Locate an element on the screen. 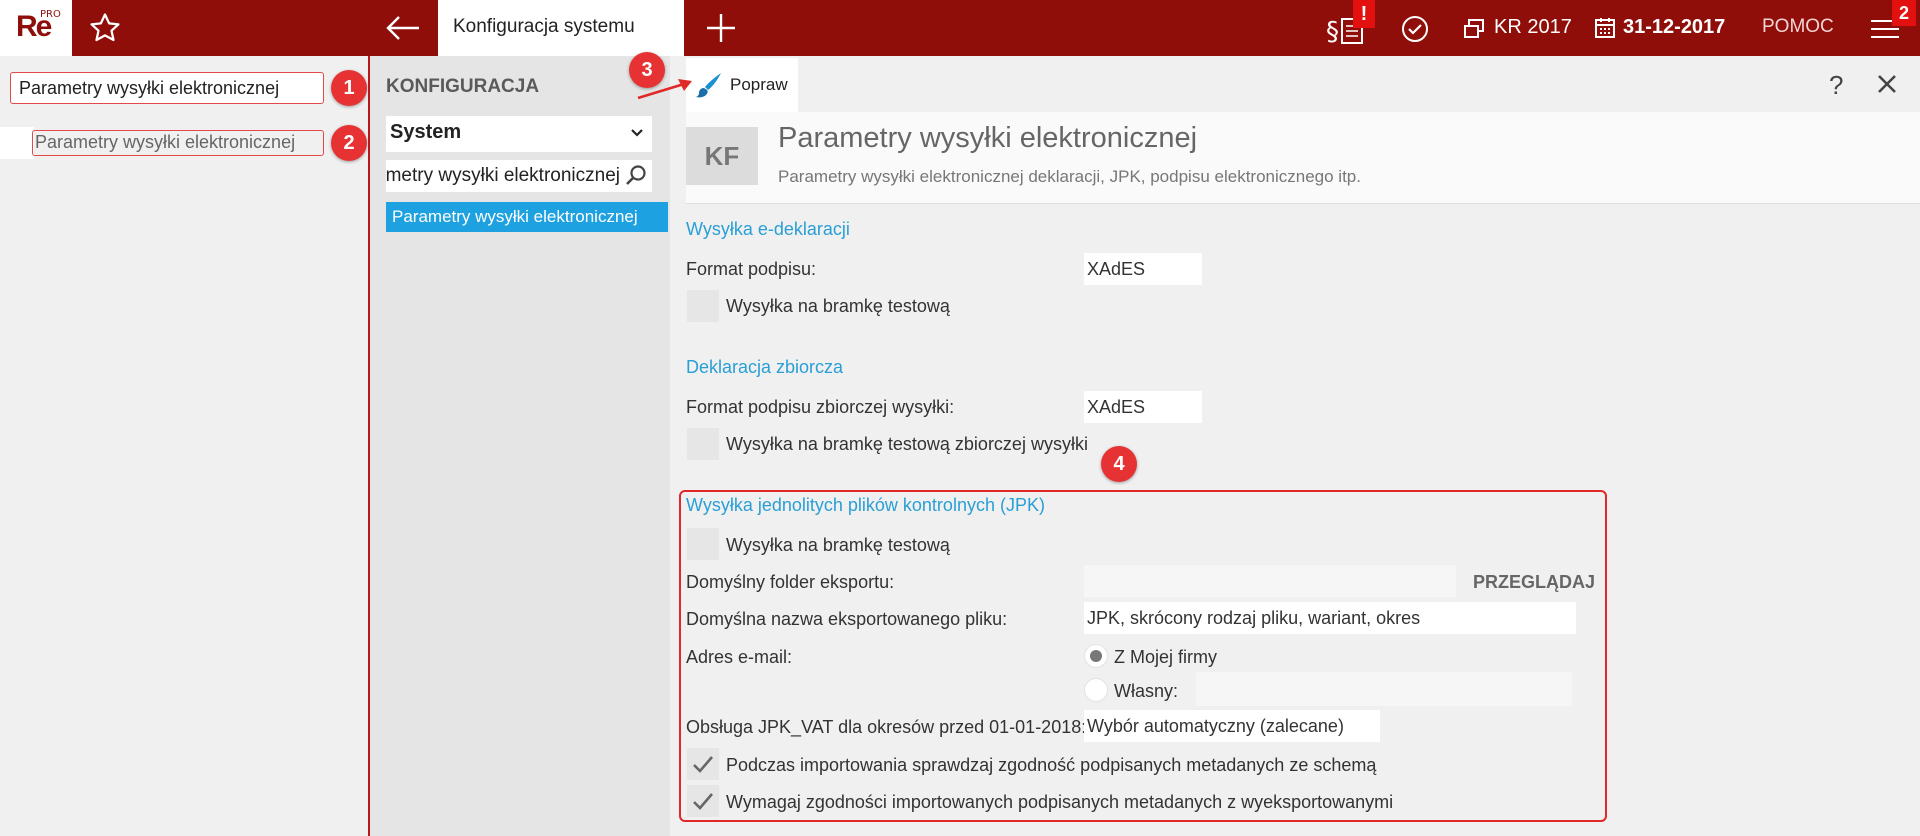 The image size is (1920, 836). help-button: ? is located at coordinates (1836, 85).